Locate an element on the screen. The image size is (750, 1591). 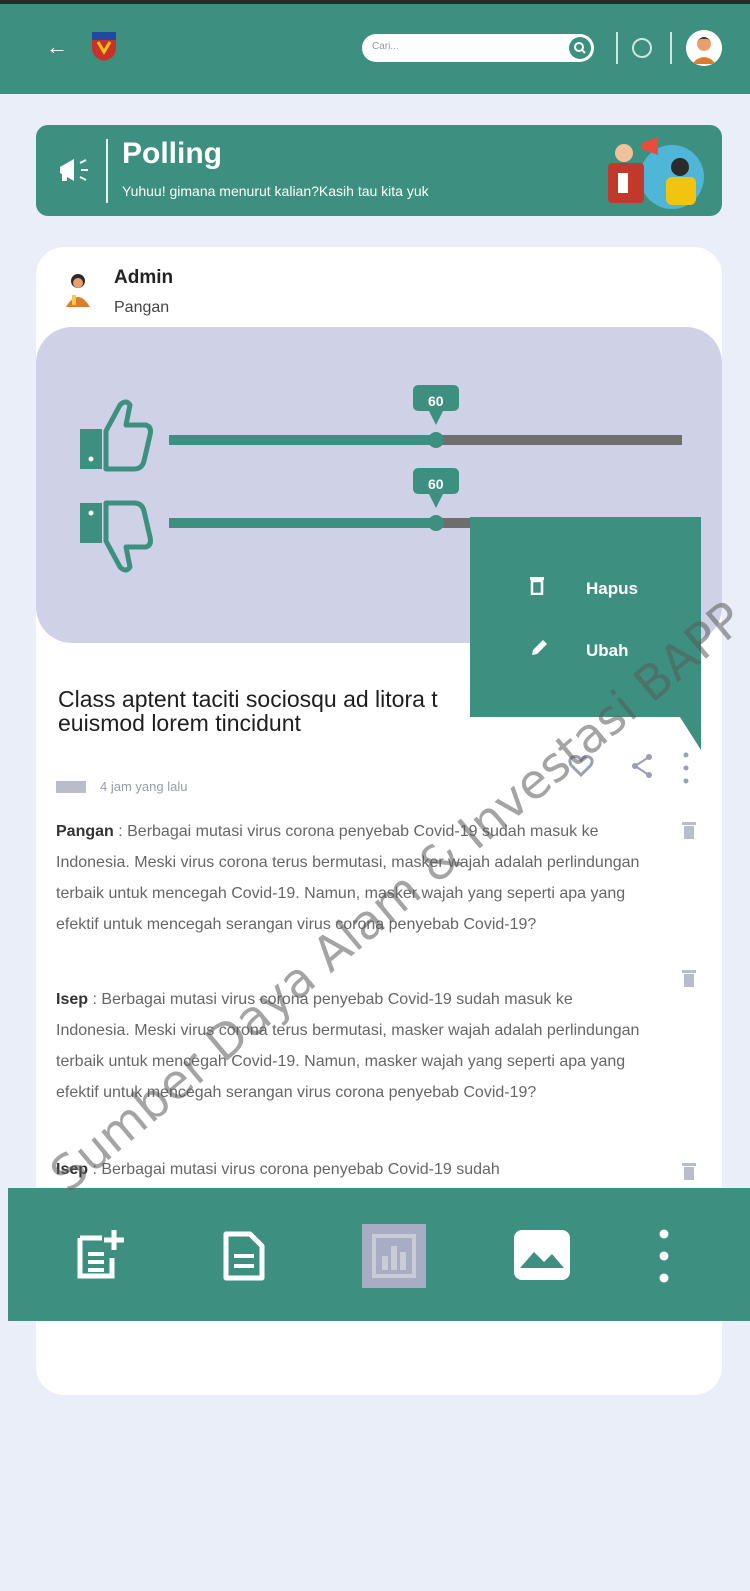
post-options-menu: Hapus Ubah is located at coordinates (585, 617).